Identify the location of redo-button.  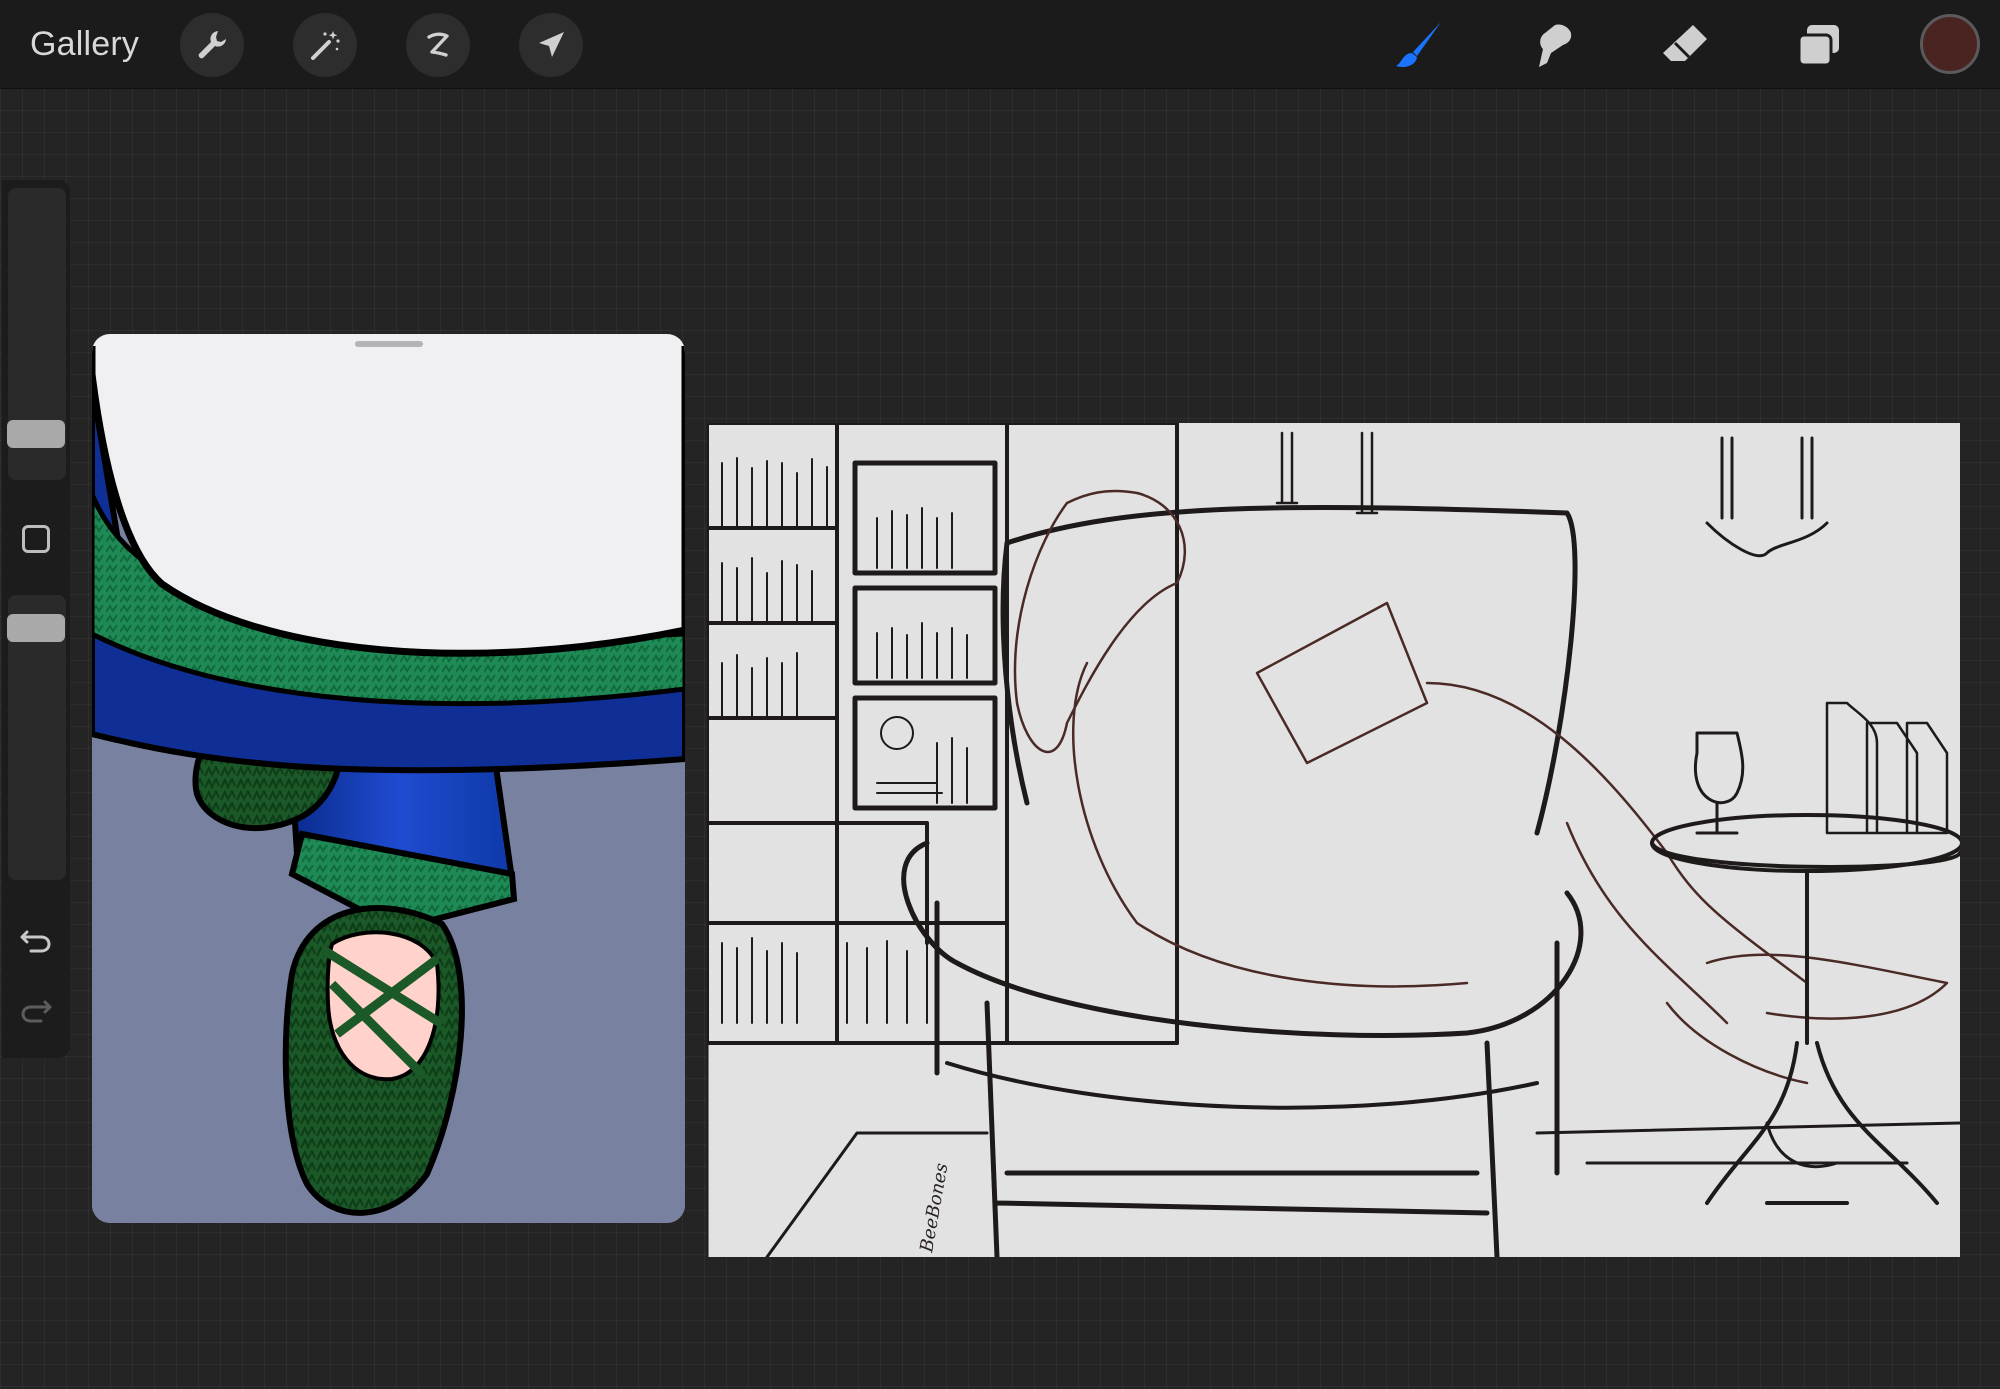
(36, 1011).